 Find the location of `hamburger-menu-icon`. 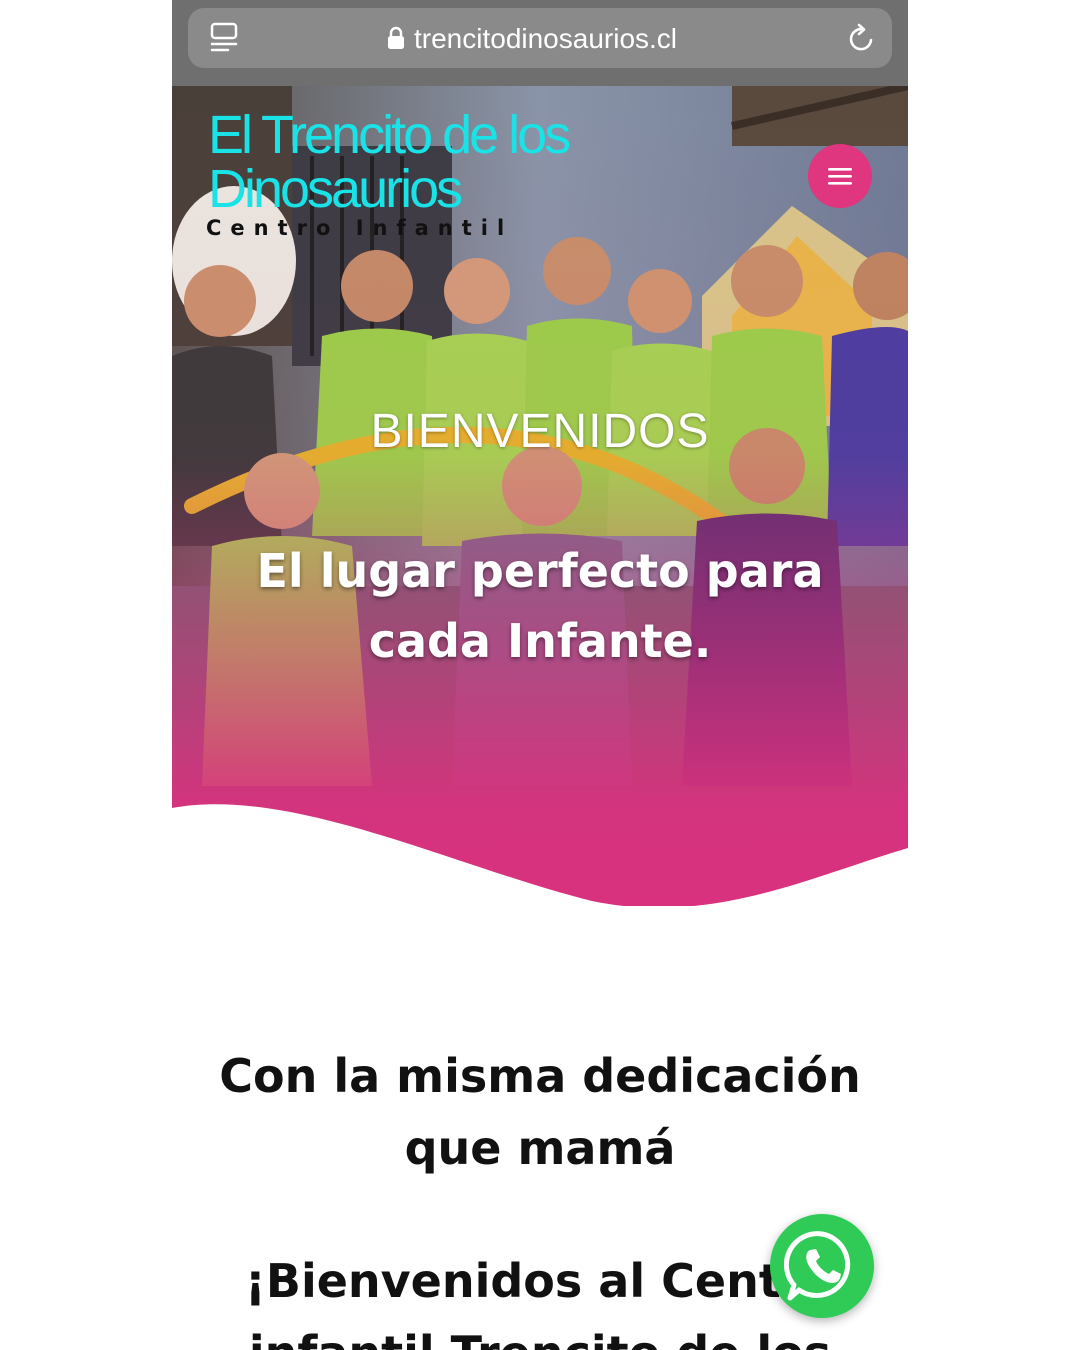

hamburger-menu-icon is located at coordinates (840, 176).